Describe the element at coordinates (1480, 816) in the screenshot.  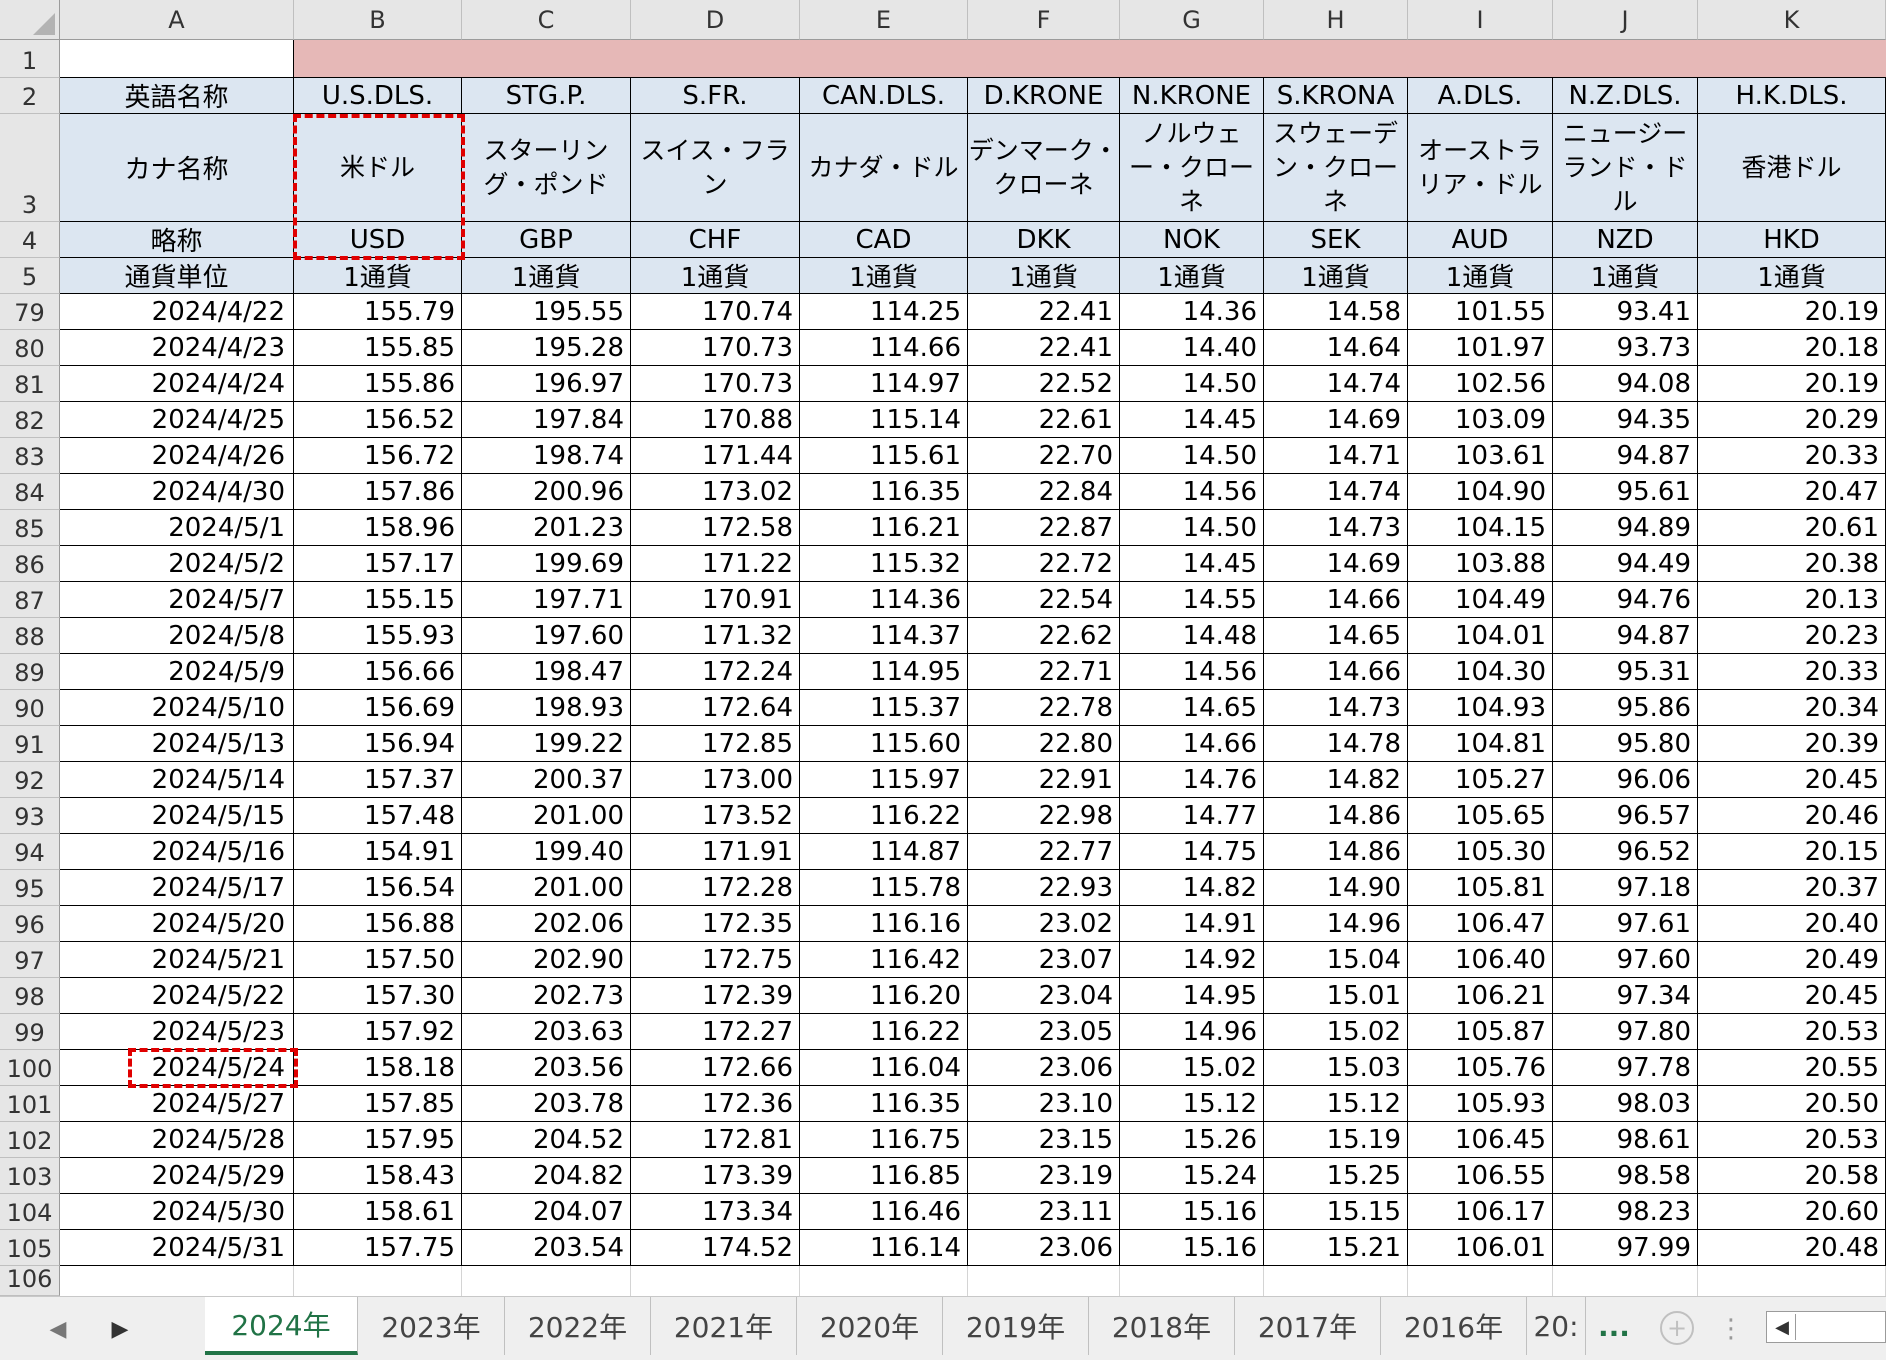
I see `rate-cell-I: 105.65` at that location.